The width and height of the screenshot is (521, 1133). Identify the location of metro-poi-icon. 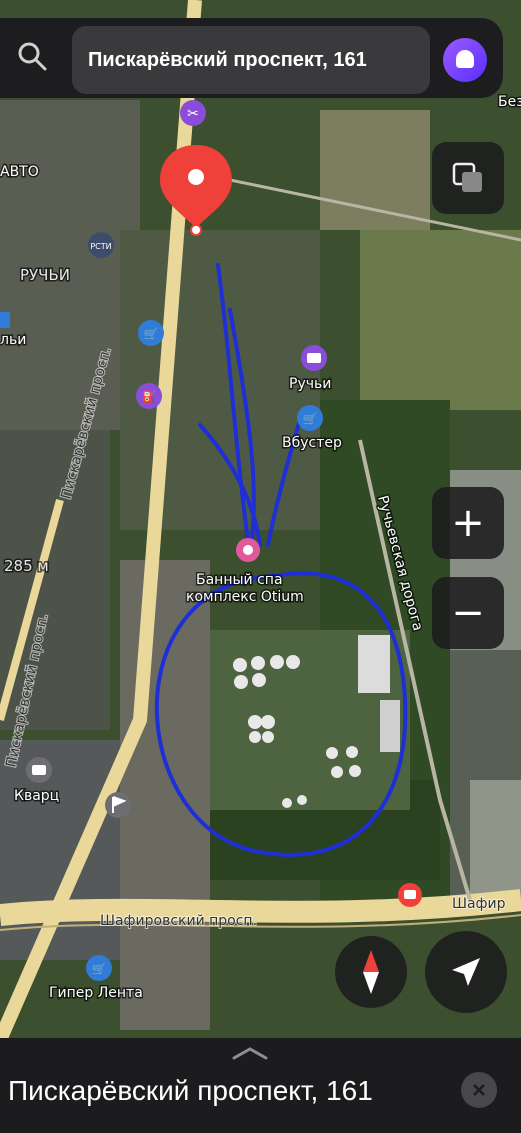
(5, 320).